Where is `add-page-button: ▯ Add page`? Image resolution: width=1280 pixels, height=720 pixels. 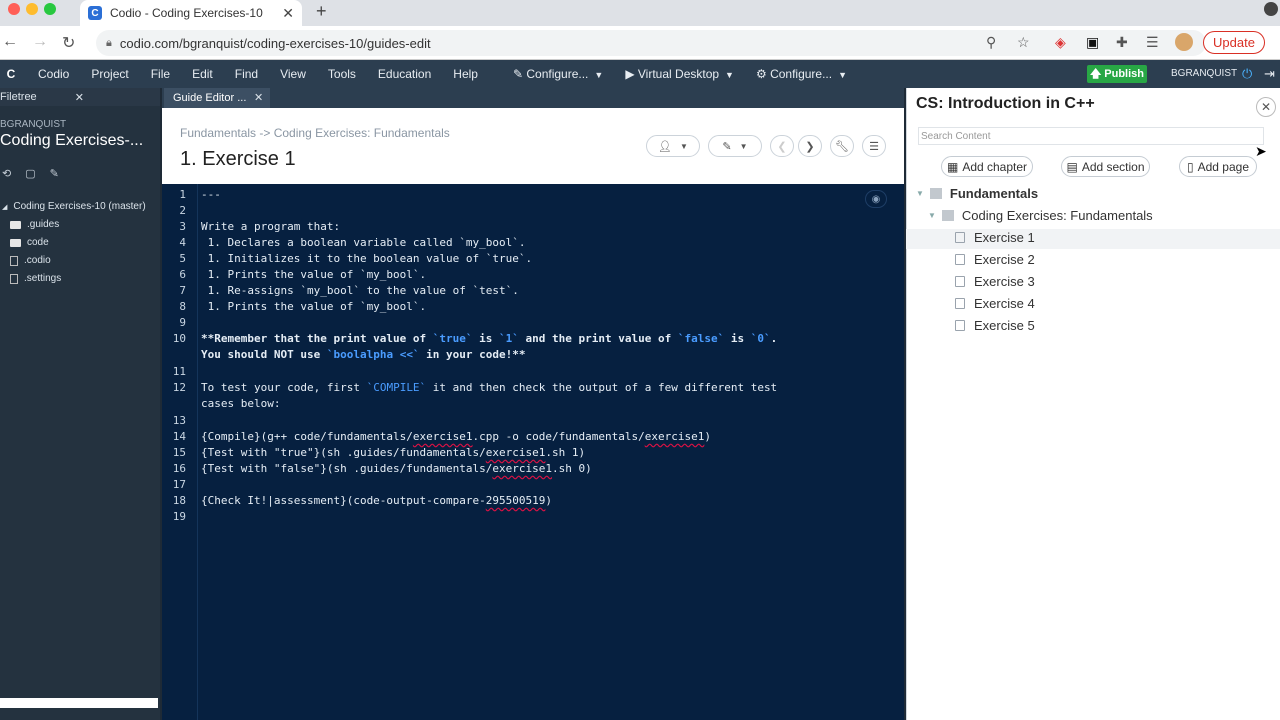
add-page-button: ▯ Add page is located at coordinates (1218, 166).